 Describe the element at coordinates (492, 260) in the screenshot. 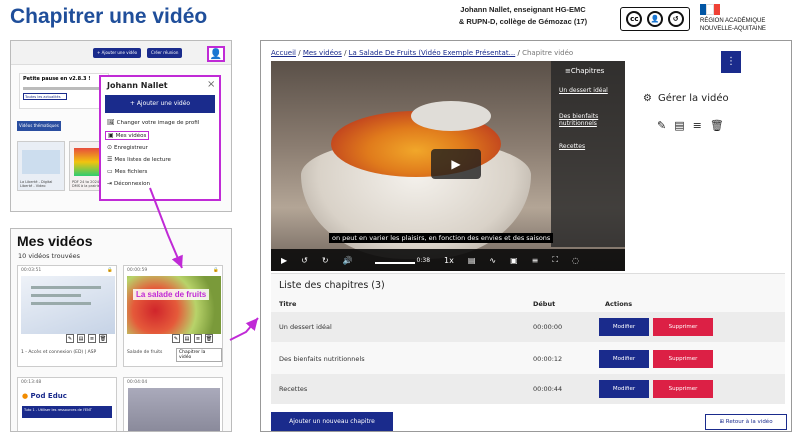

I see `audio-icon: ∿` at that location.